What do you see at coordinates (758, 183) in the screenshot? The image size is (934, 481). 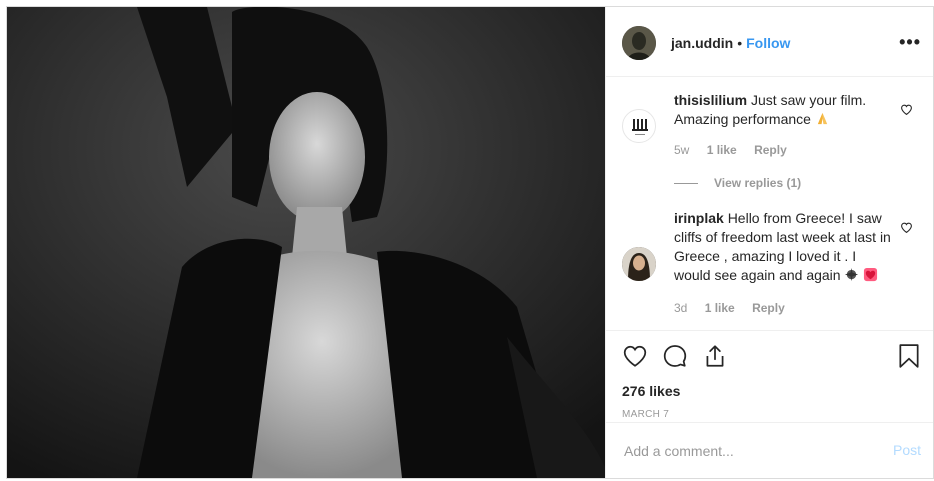 I see `view-replies-label: View replies (1)` at bounding box center [758, 183].